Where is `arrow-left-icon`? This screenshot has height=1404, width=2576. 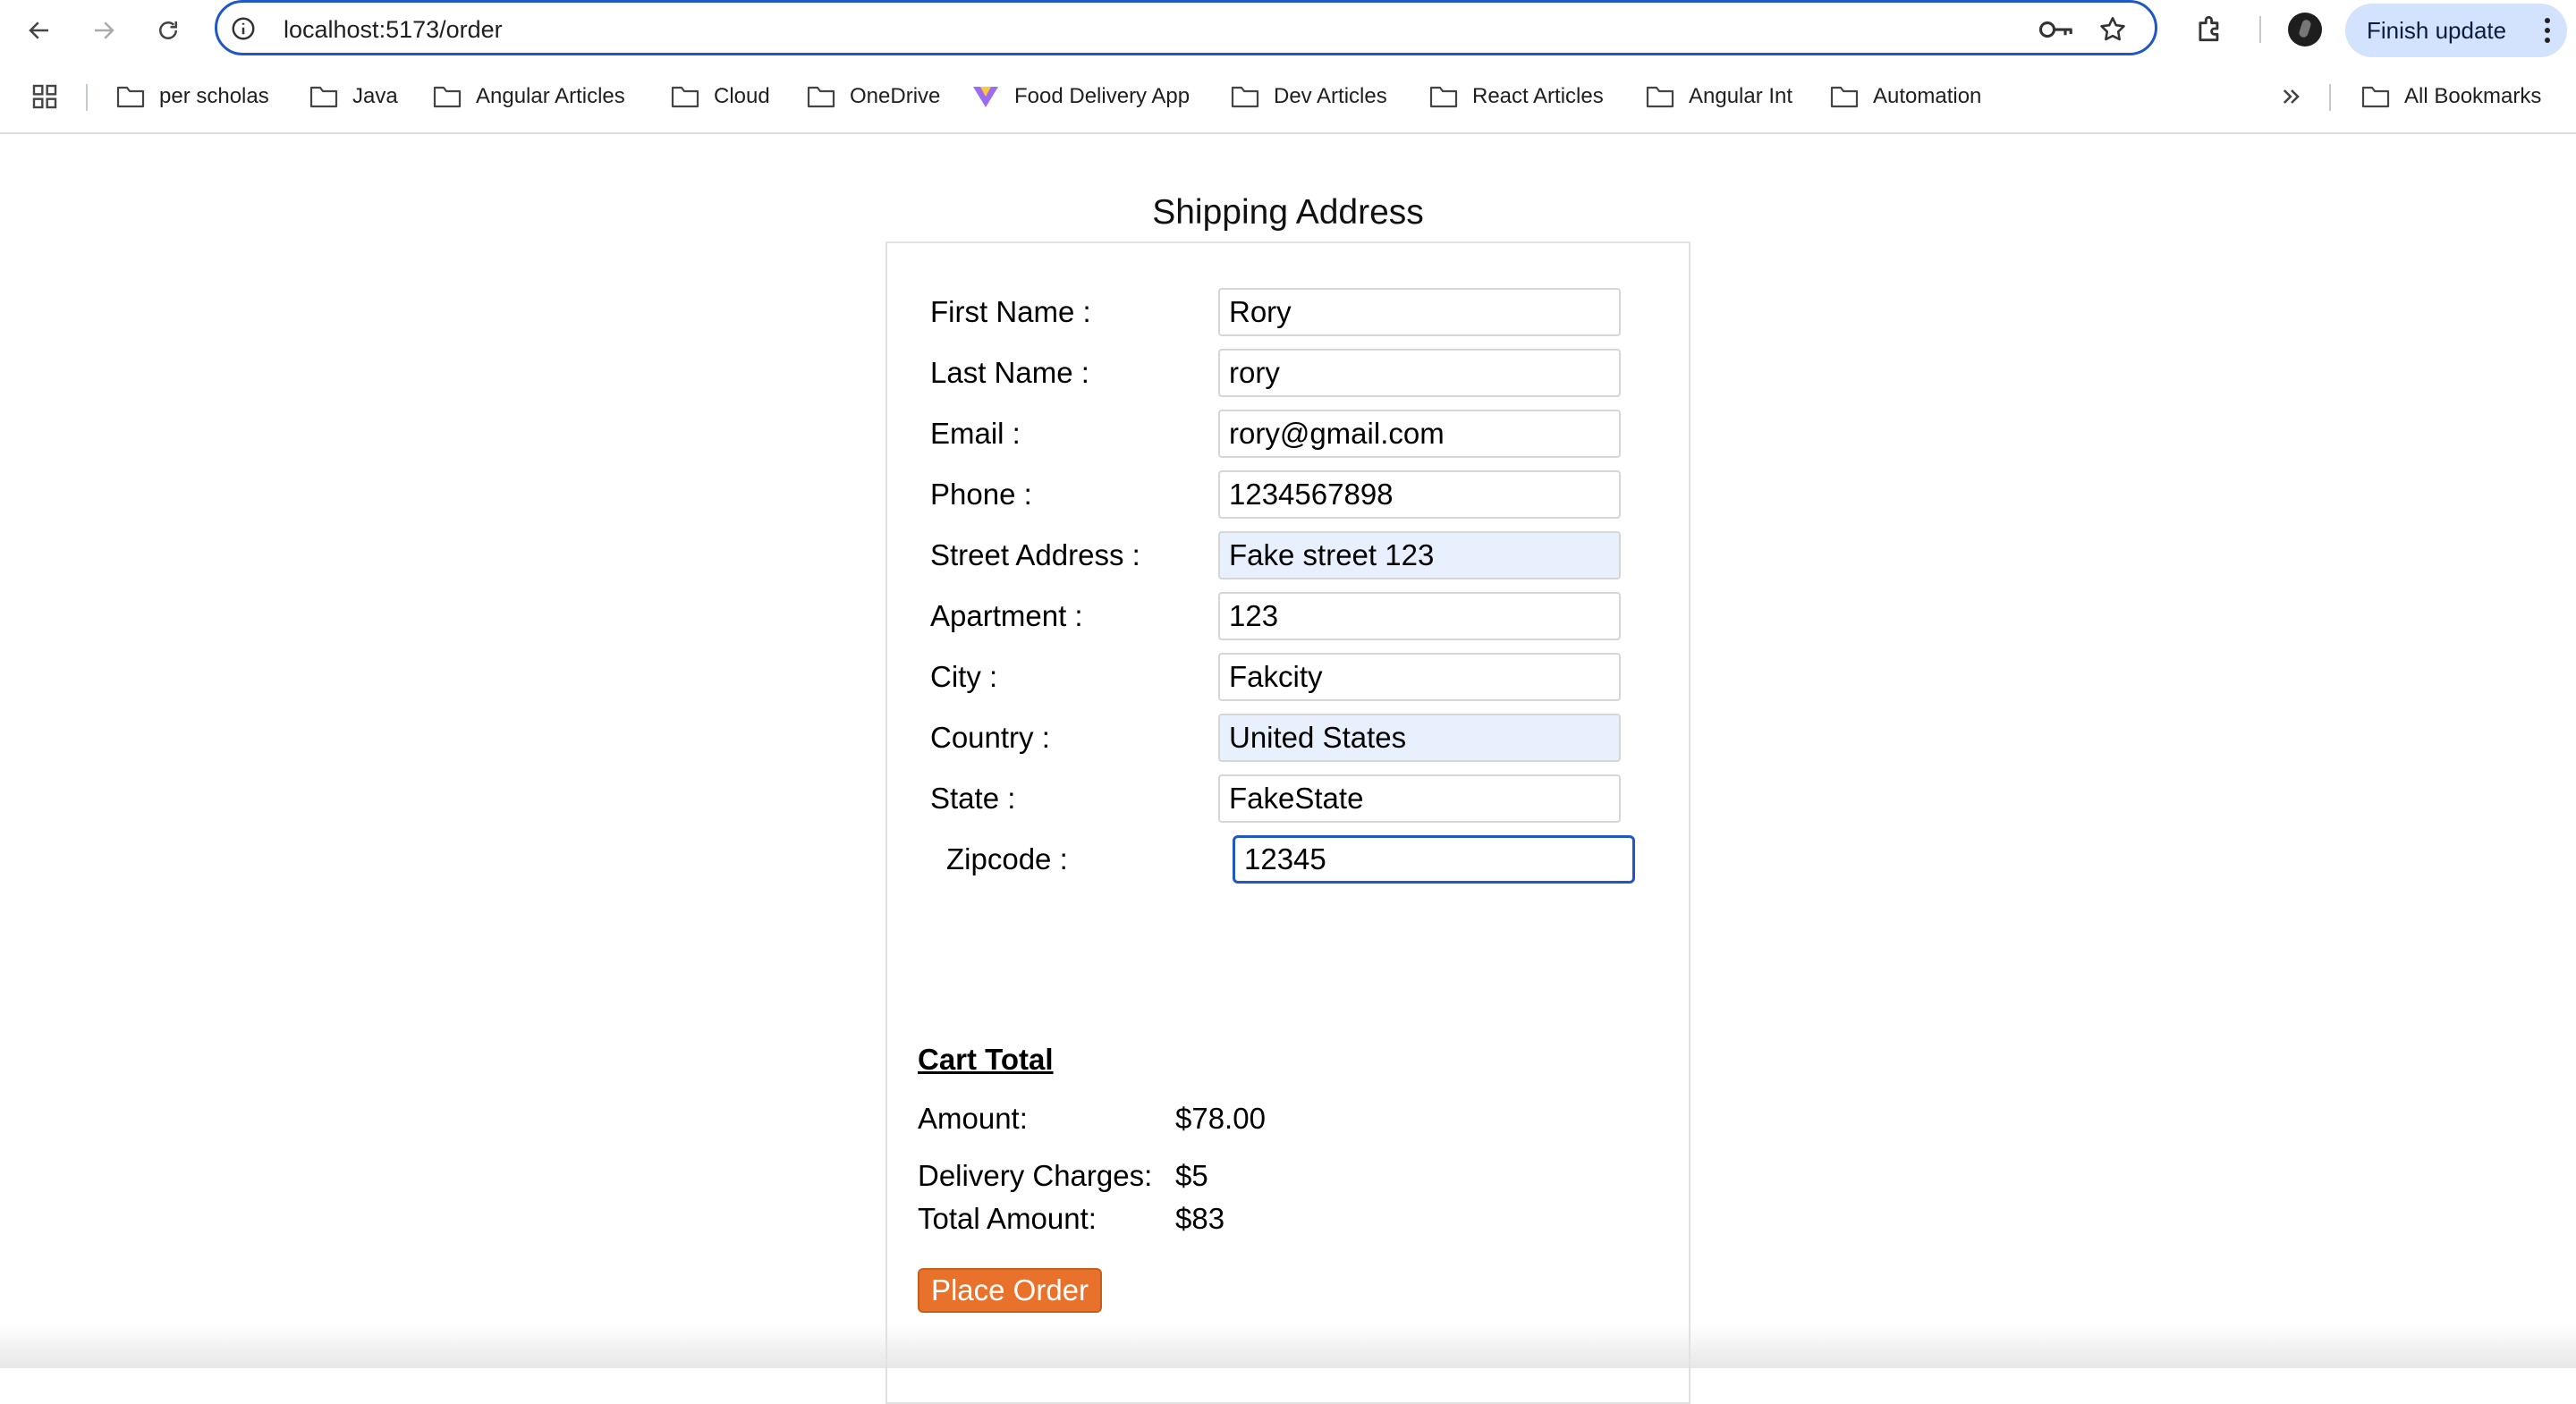 arrow-left-icon is located at coordinates (38, 30).